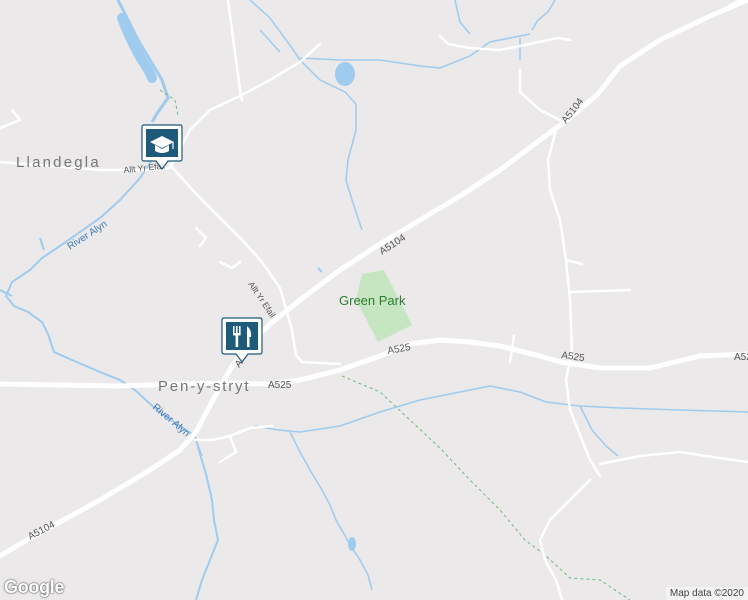  What do you see at coordinates (58, 162) in the screenshot?
I see `place-label-llandegla: Llandegla` at bounding box center [58, 162].